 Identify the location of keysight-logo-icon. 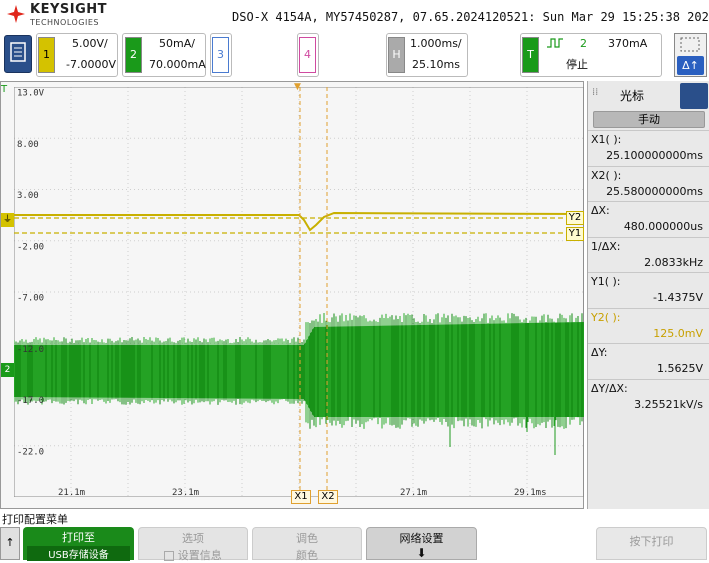
(16, 14).